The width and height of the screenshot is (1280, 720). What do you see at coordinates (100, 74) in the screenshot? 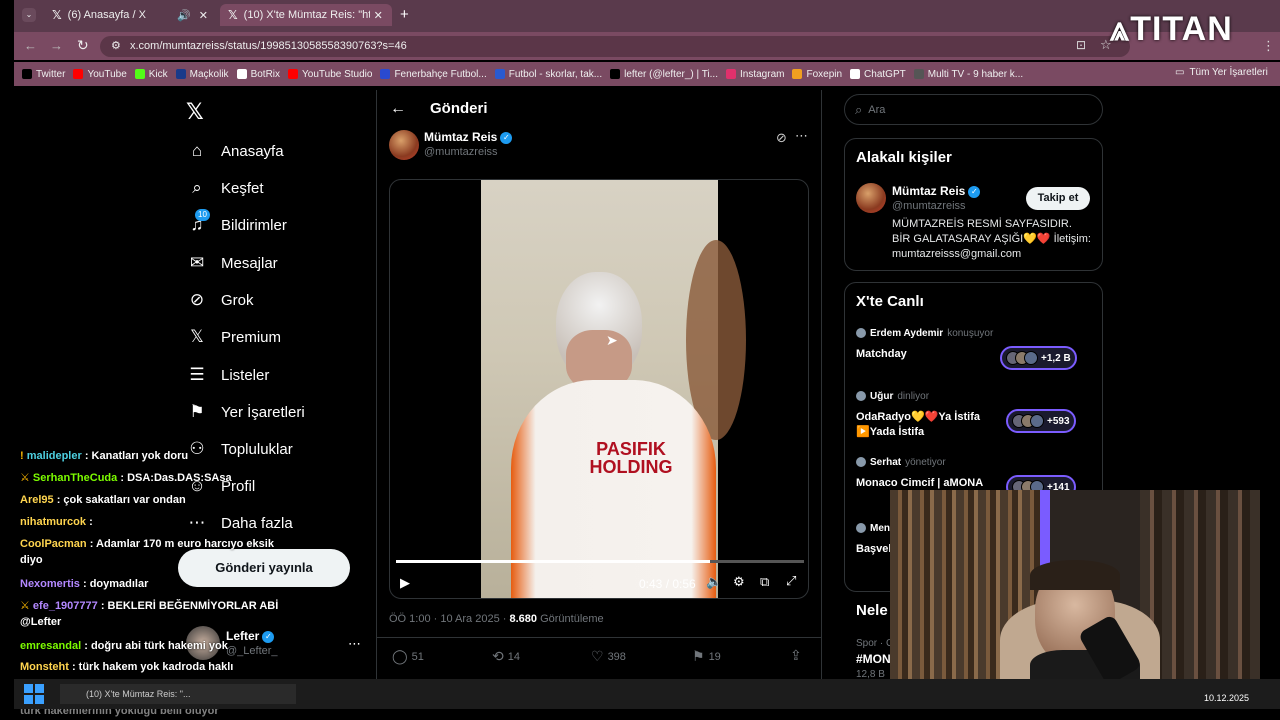
I see `bookmark-item: YouTube` at bounding box center [100, 74].